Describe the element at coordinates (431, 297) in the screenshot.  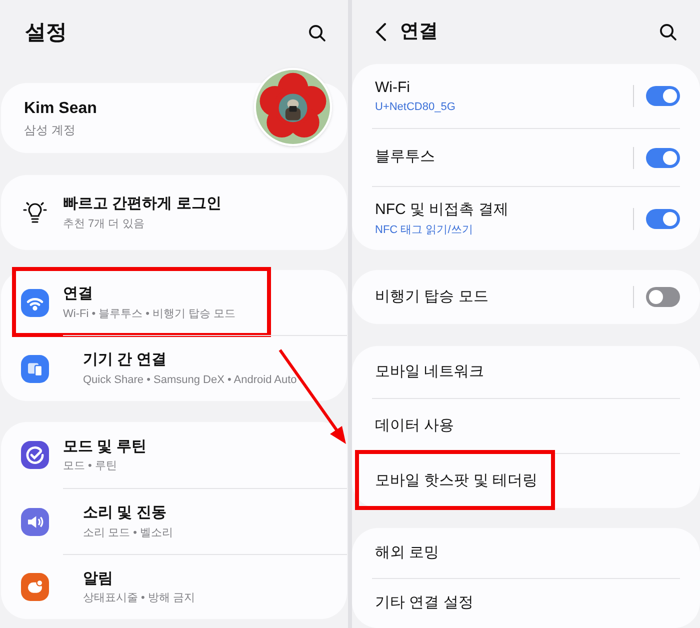
I see `setting-title: 비행기 탑승 모드` at that location.